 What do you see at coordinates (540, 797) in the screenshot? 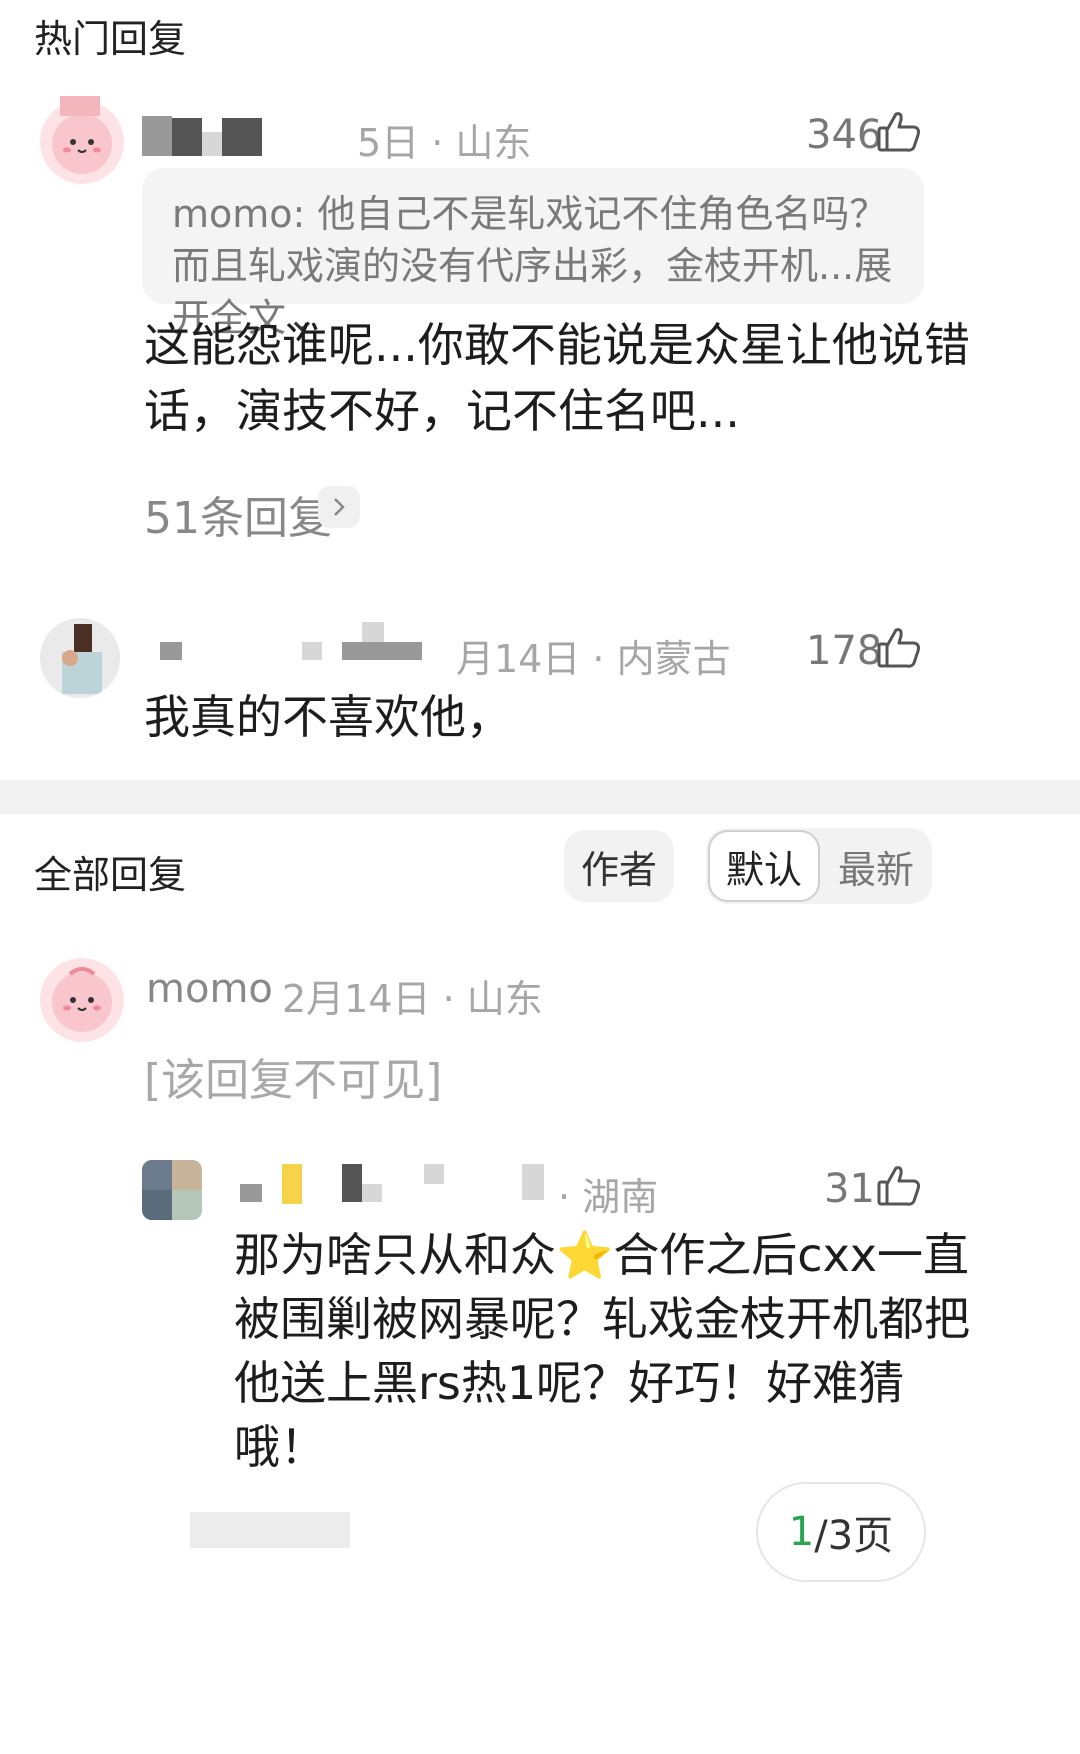
I see `section-divider` at bounding box center [540, 797].